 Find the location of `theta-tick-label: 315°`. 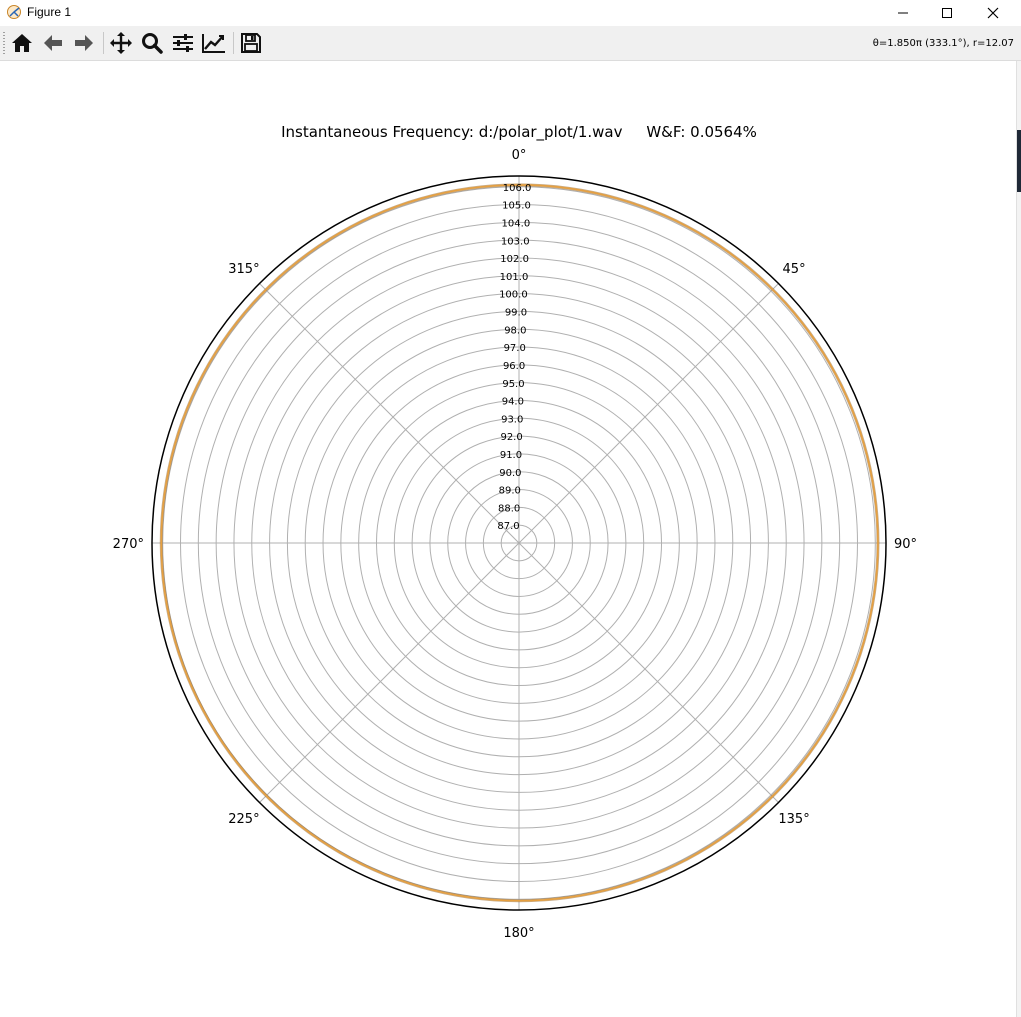

theta-tick-label: 315° is located at coordinates (243, 269).